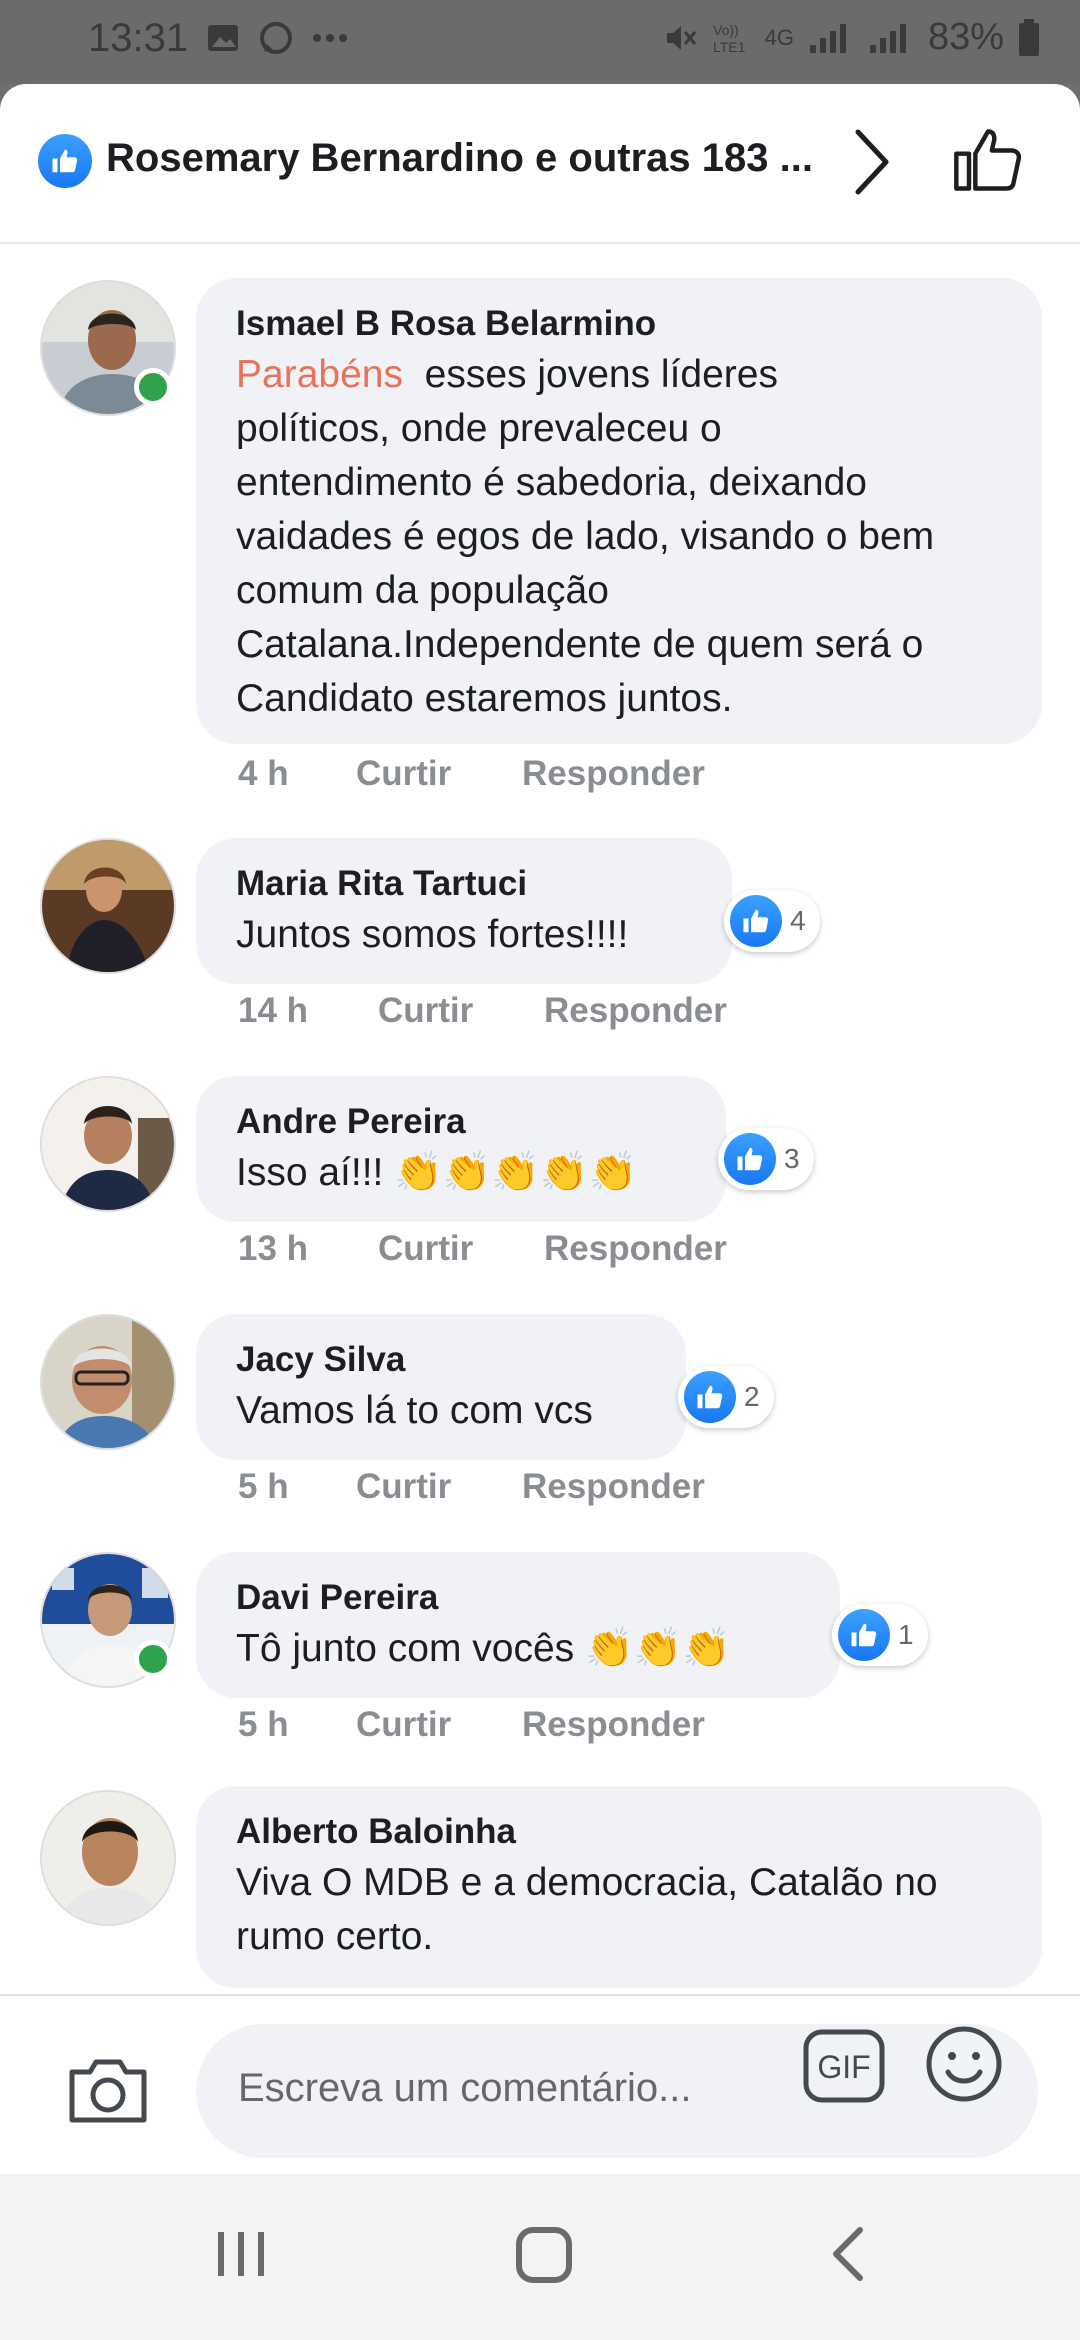 The height and width of the screenshot is (2340, 1080). I want to click on comment-text: Juntos somos fortes!!!!, so click(432, 934).